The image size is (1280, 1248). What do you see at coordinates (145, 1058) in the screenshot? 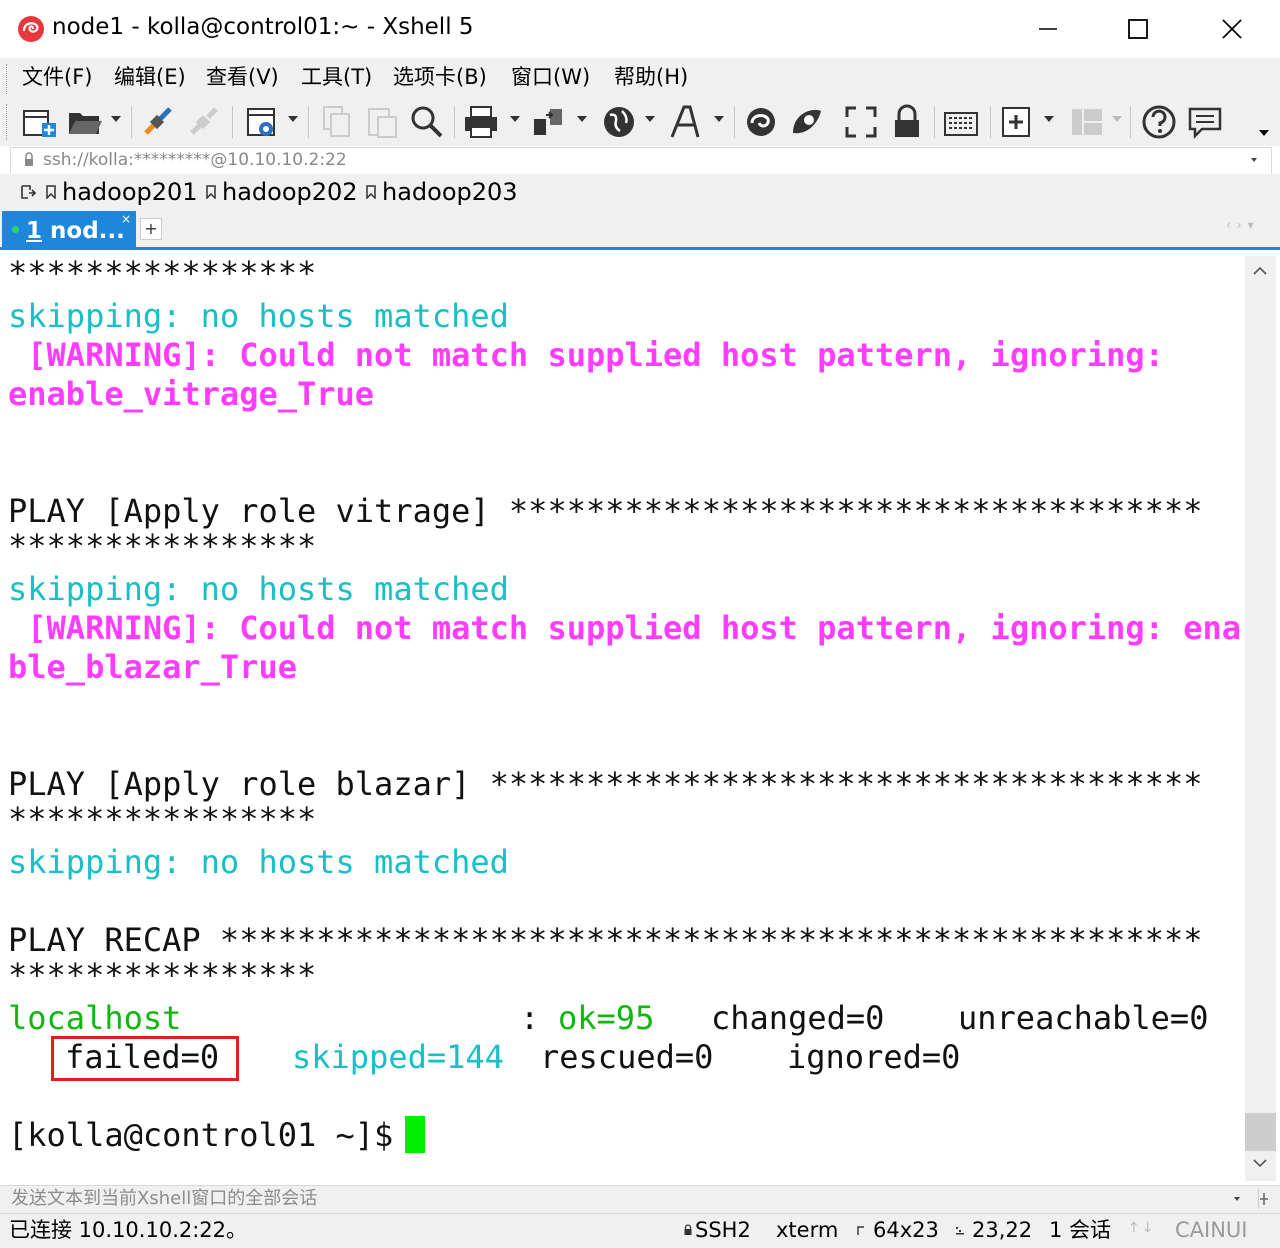
I see `failed-highlight-box` at bounding box center [145, 1058].